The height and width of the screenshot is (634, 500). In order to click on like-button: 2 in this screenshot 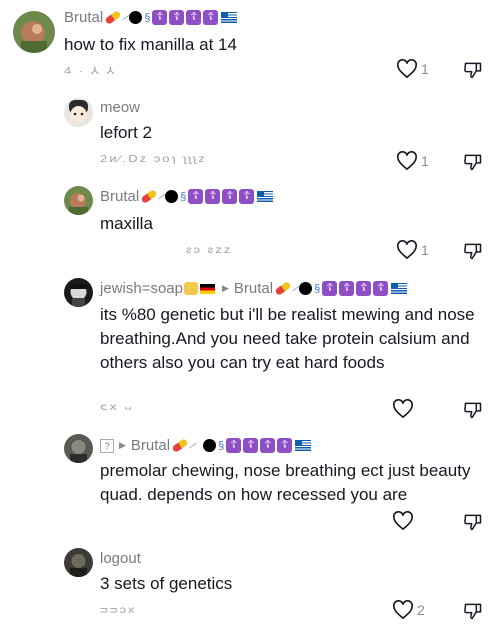, I will do `click(408, 610)`.